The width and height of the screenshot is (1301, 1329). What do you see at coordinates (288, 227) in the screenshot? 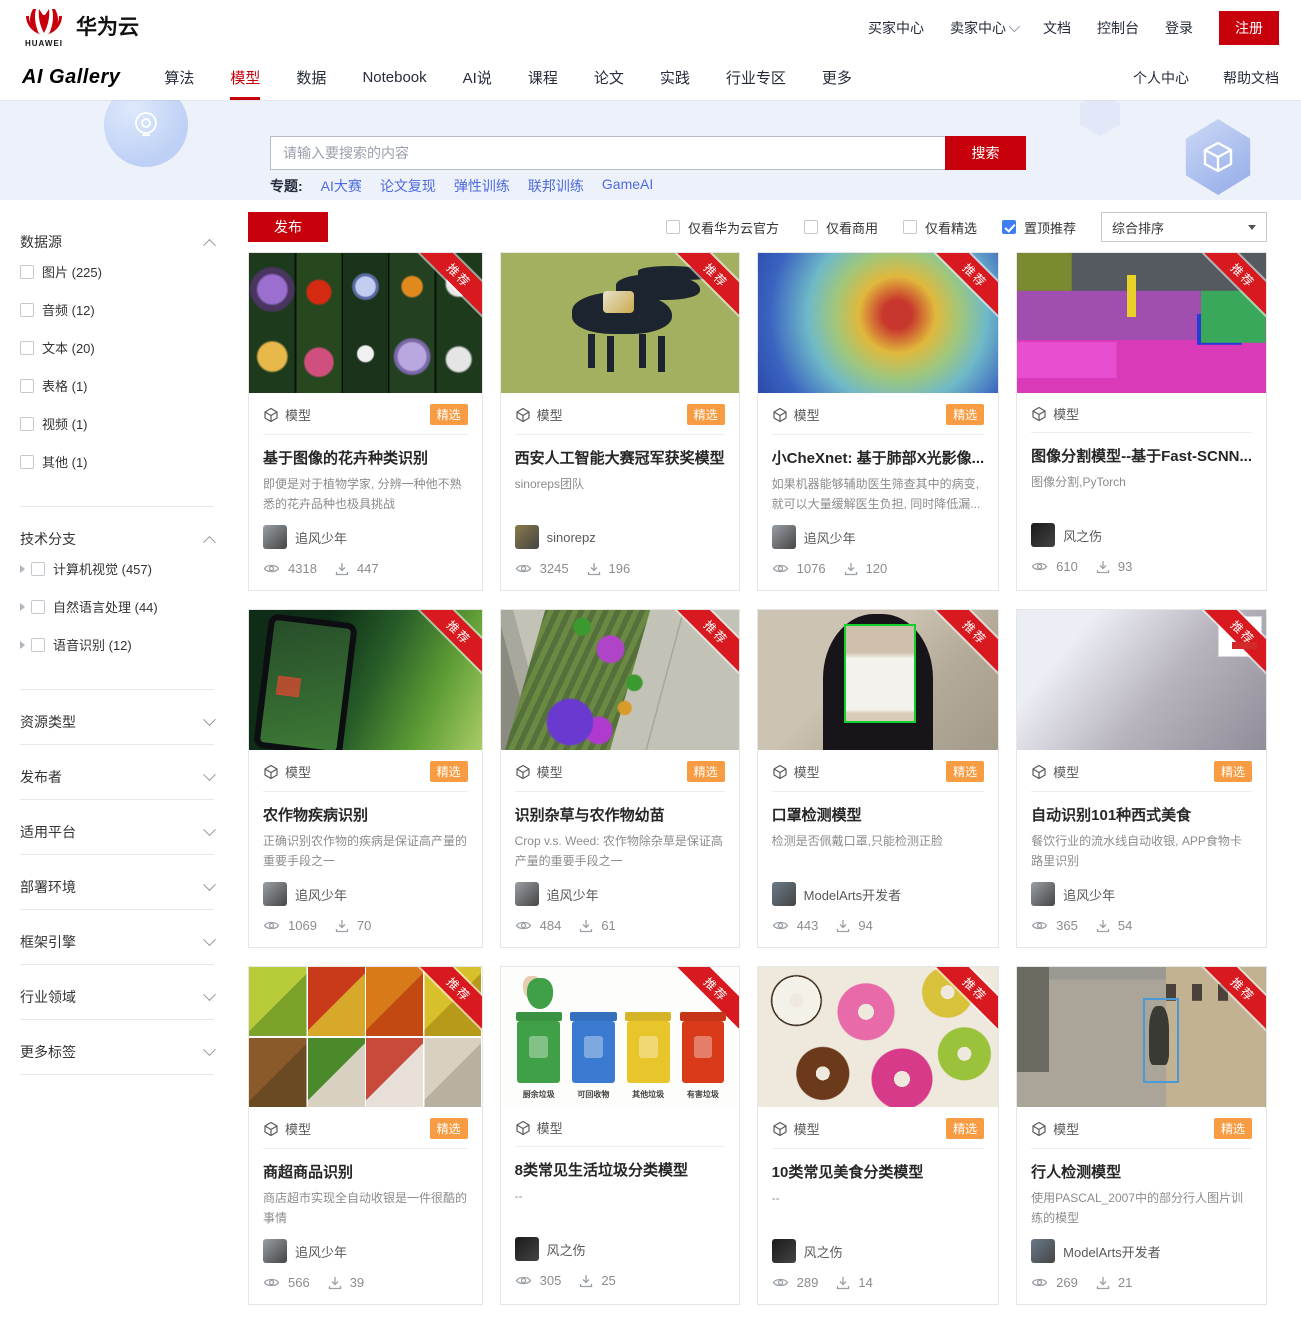
I see `publish-button: 发布` at bounding box center [288, 227].